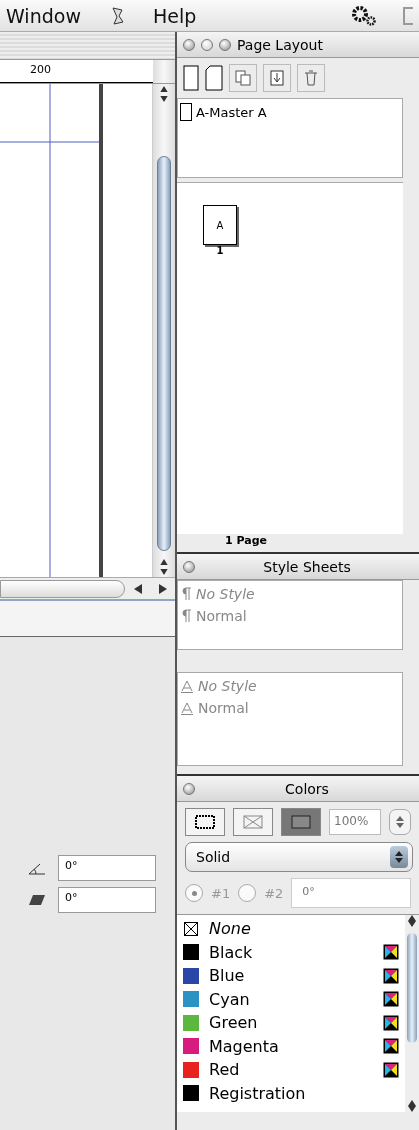 The height and width of the screenshot is (1130, 419). I want to click on insert-button, so click(277, 78).